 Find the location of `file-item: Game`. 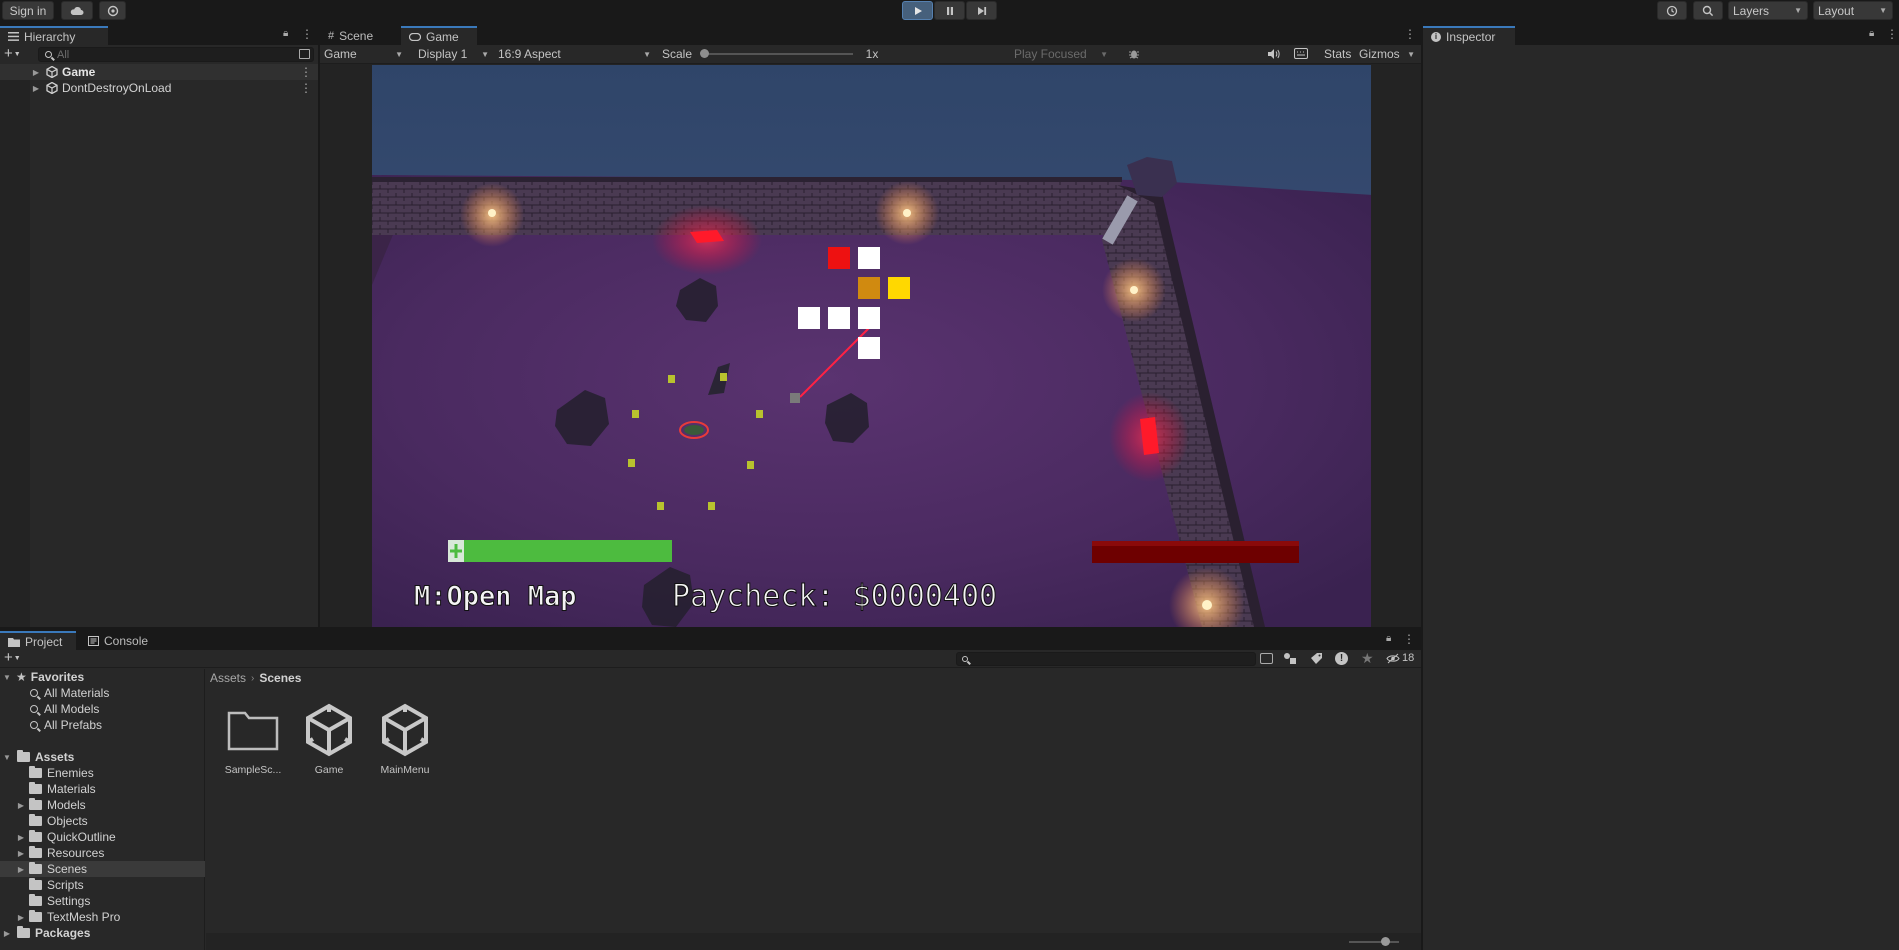

file-item: Game is located at coordinates (329, 741).